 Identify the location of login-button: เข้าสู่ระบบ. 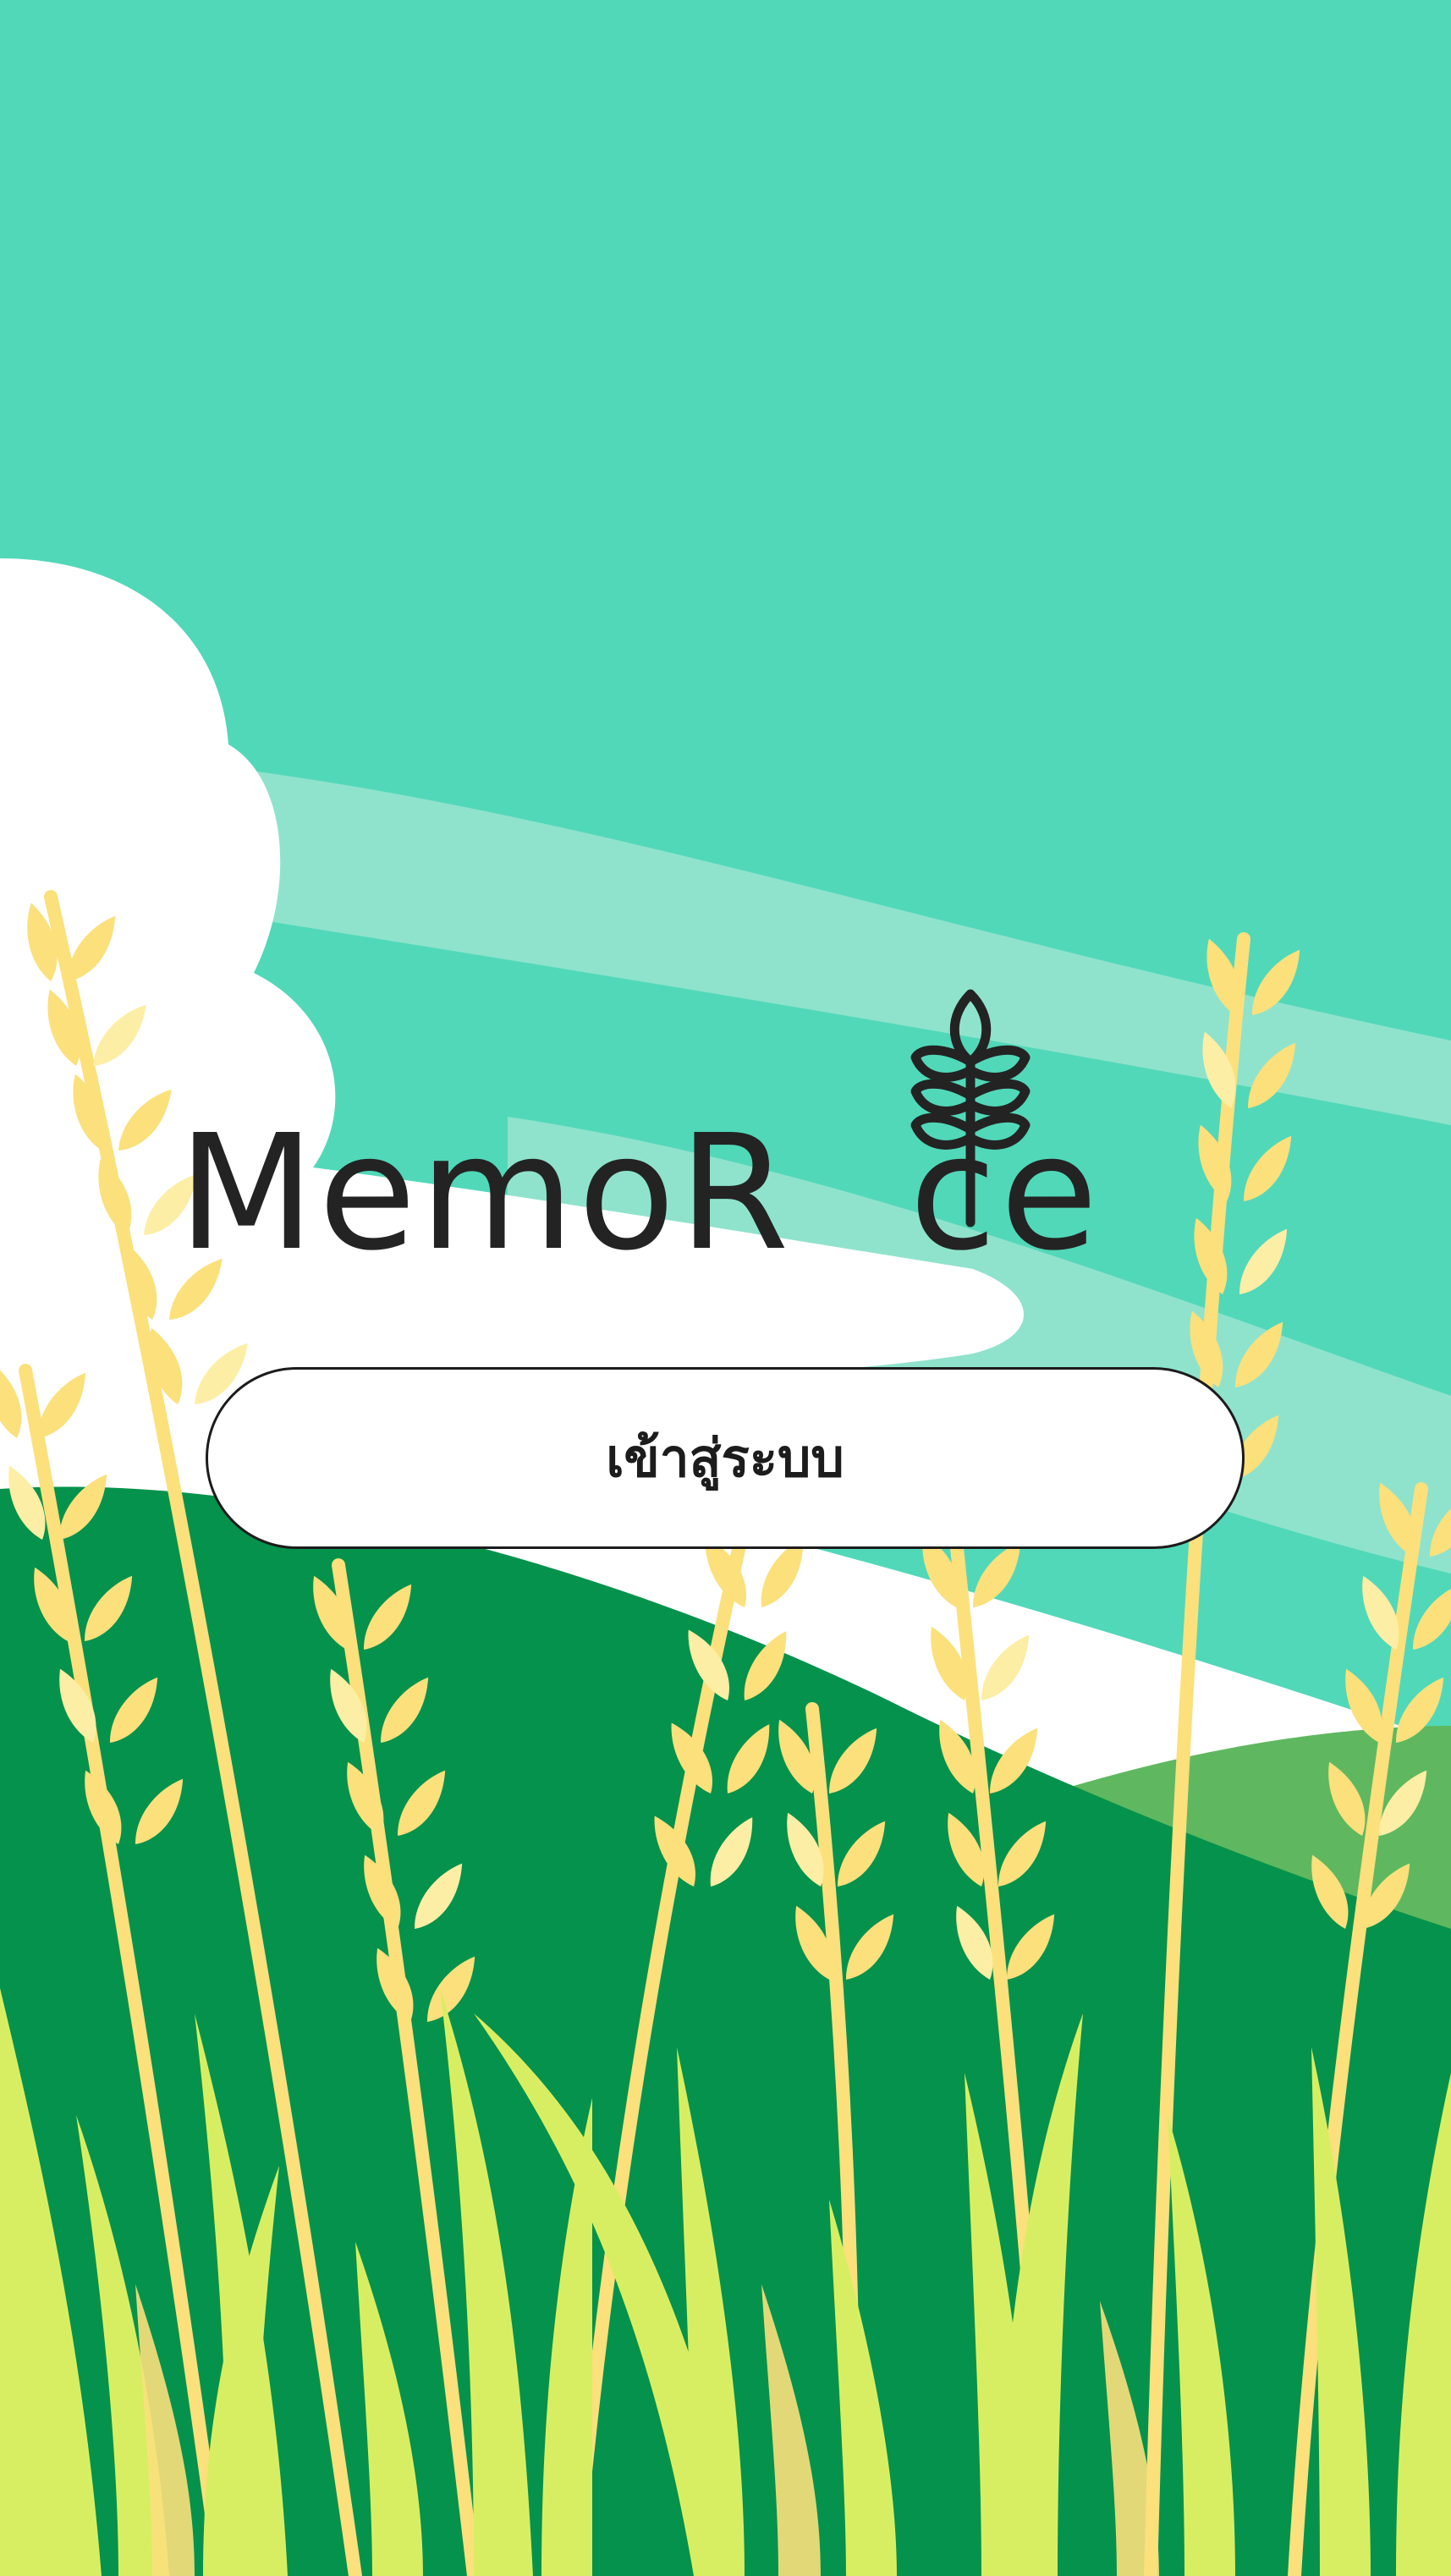
(726, 1458).